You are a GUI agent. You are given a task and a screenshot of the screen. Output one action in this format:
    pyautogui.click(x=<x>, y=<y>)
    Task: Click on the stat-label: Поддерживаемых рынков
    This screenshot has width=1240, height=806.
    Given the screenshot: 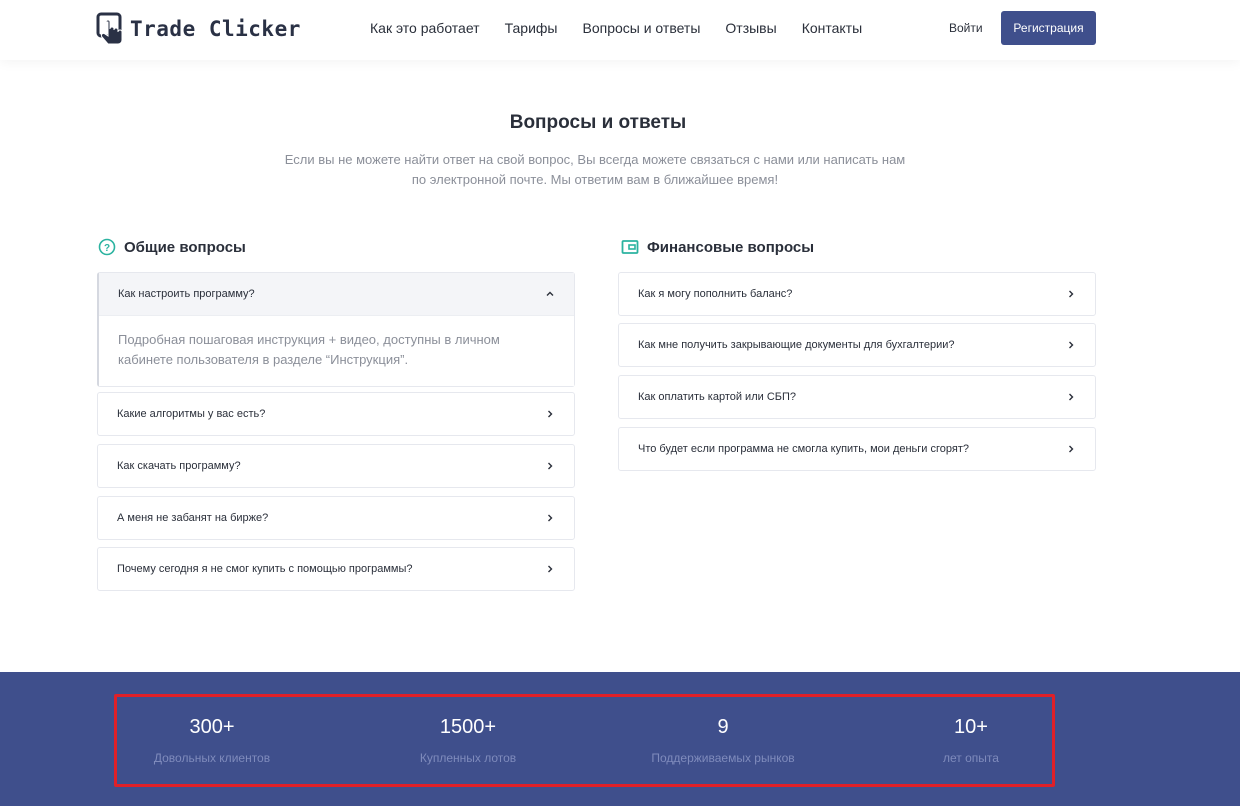 What is the action you would take?
    pyautogui.click(x=723, y=758)
    